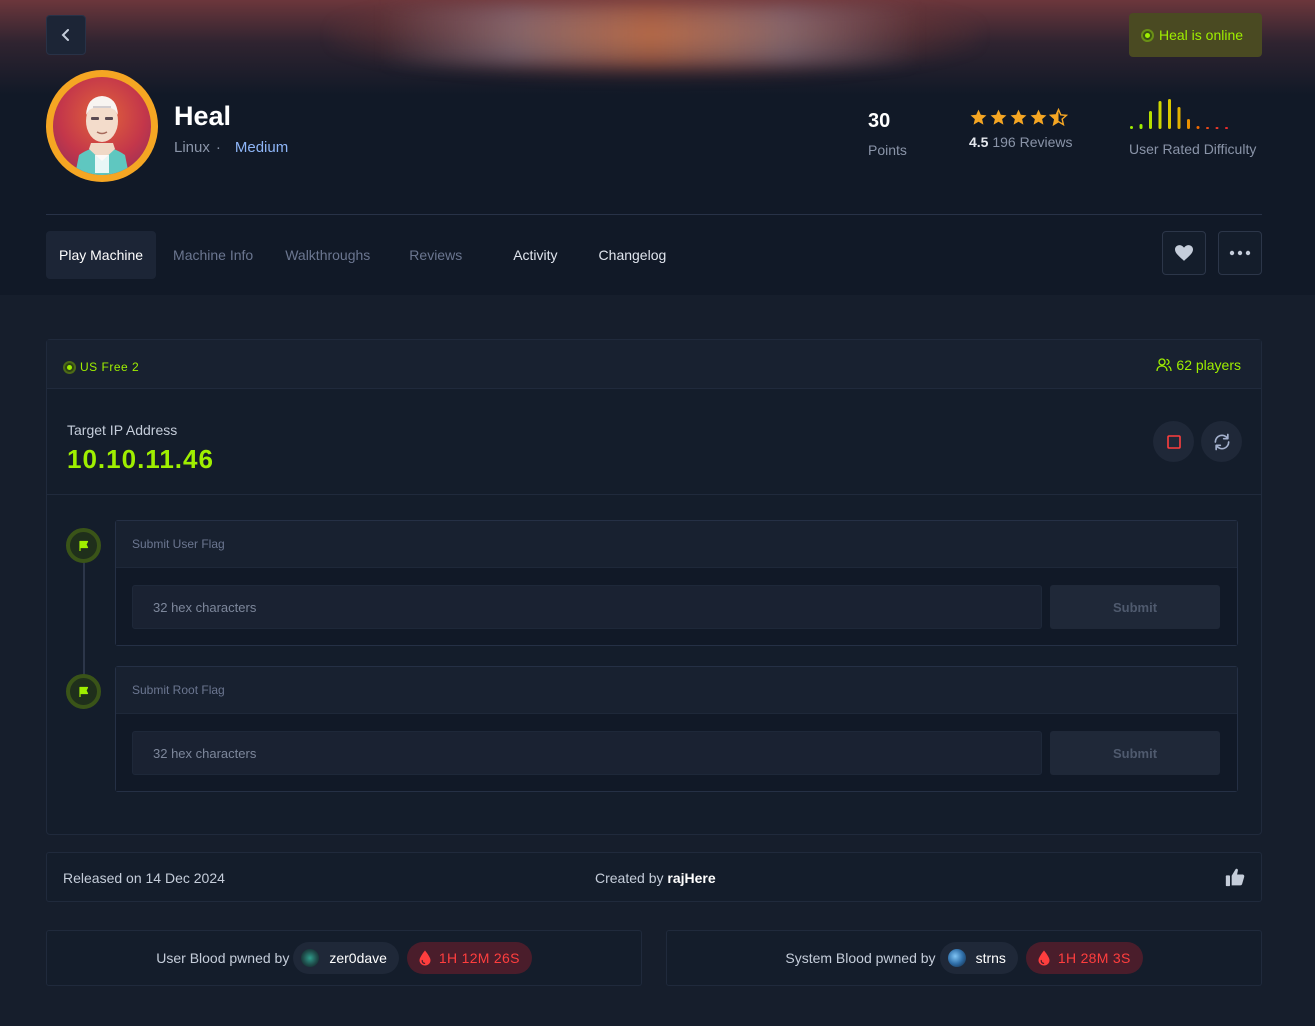  I want to click on root-flag-title: Submit Root Flag, so click(676, 690).